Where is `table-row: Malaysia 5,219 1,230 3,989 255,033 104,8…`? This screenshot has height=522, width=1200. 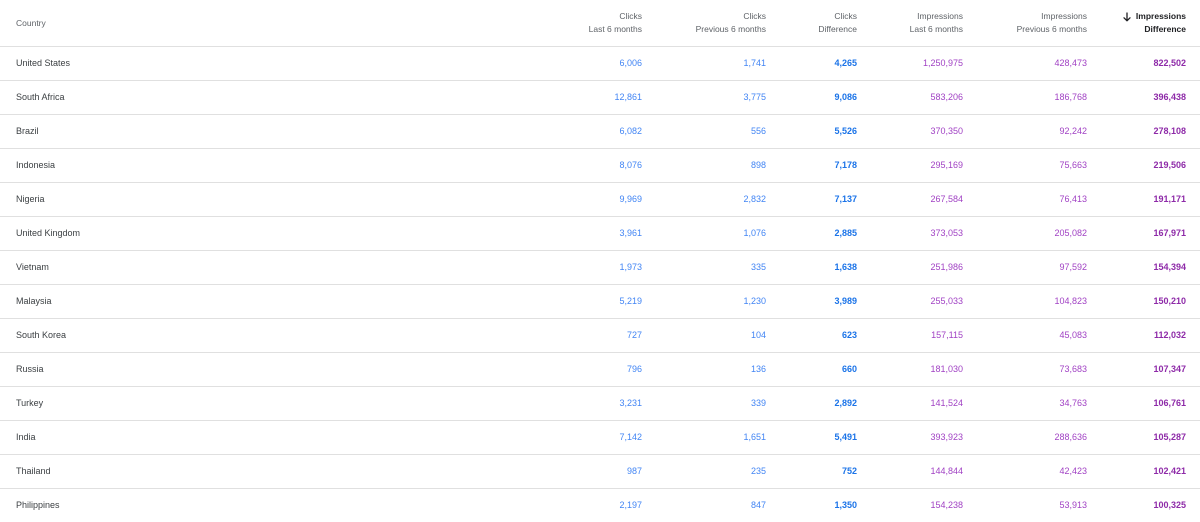 table-row: Malaysia 5,219 1,230 3,989 255,033 104,8… is located at coordinates (600, 302).